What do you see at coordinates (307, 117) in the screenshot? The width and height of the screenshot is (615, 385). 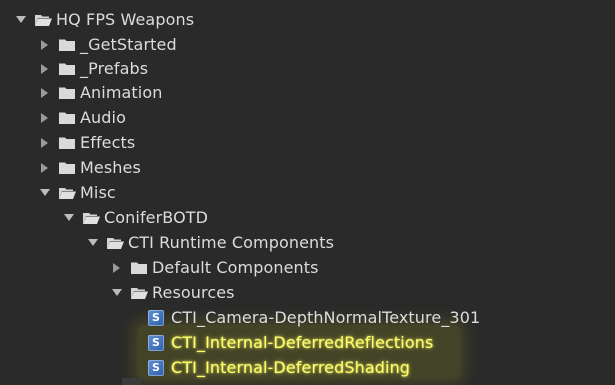 I see `tree-row-audio: Audio` at bounding box center [307, 117].